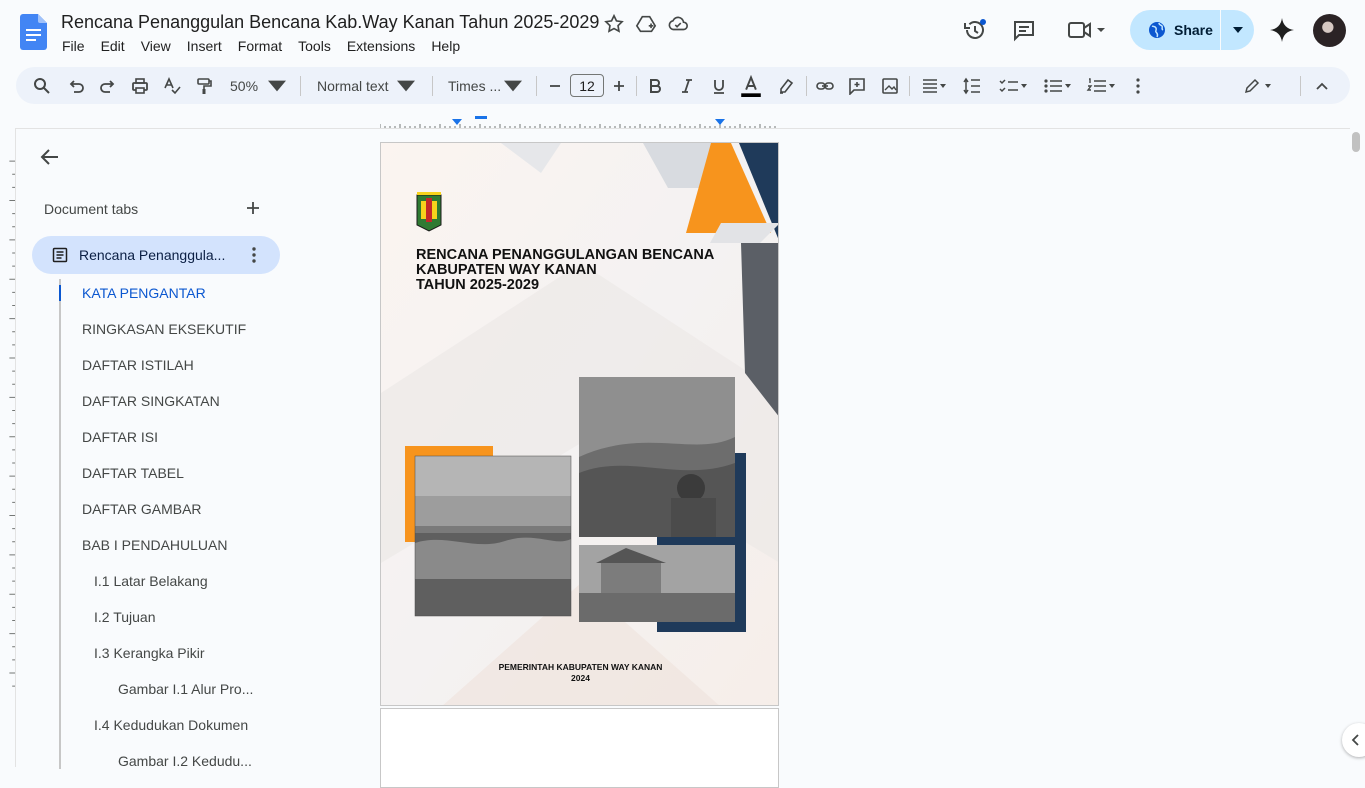 This screenshot has height=788, width=1365. I want to click on image-icon, so click(890, 85).